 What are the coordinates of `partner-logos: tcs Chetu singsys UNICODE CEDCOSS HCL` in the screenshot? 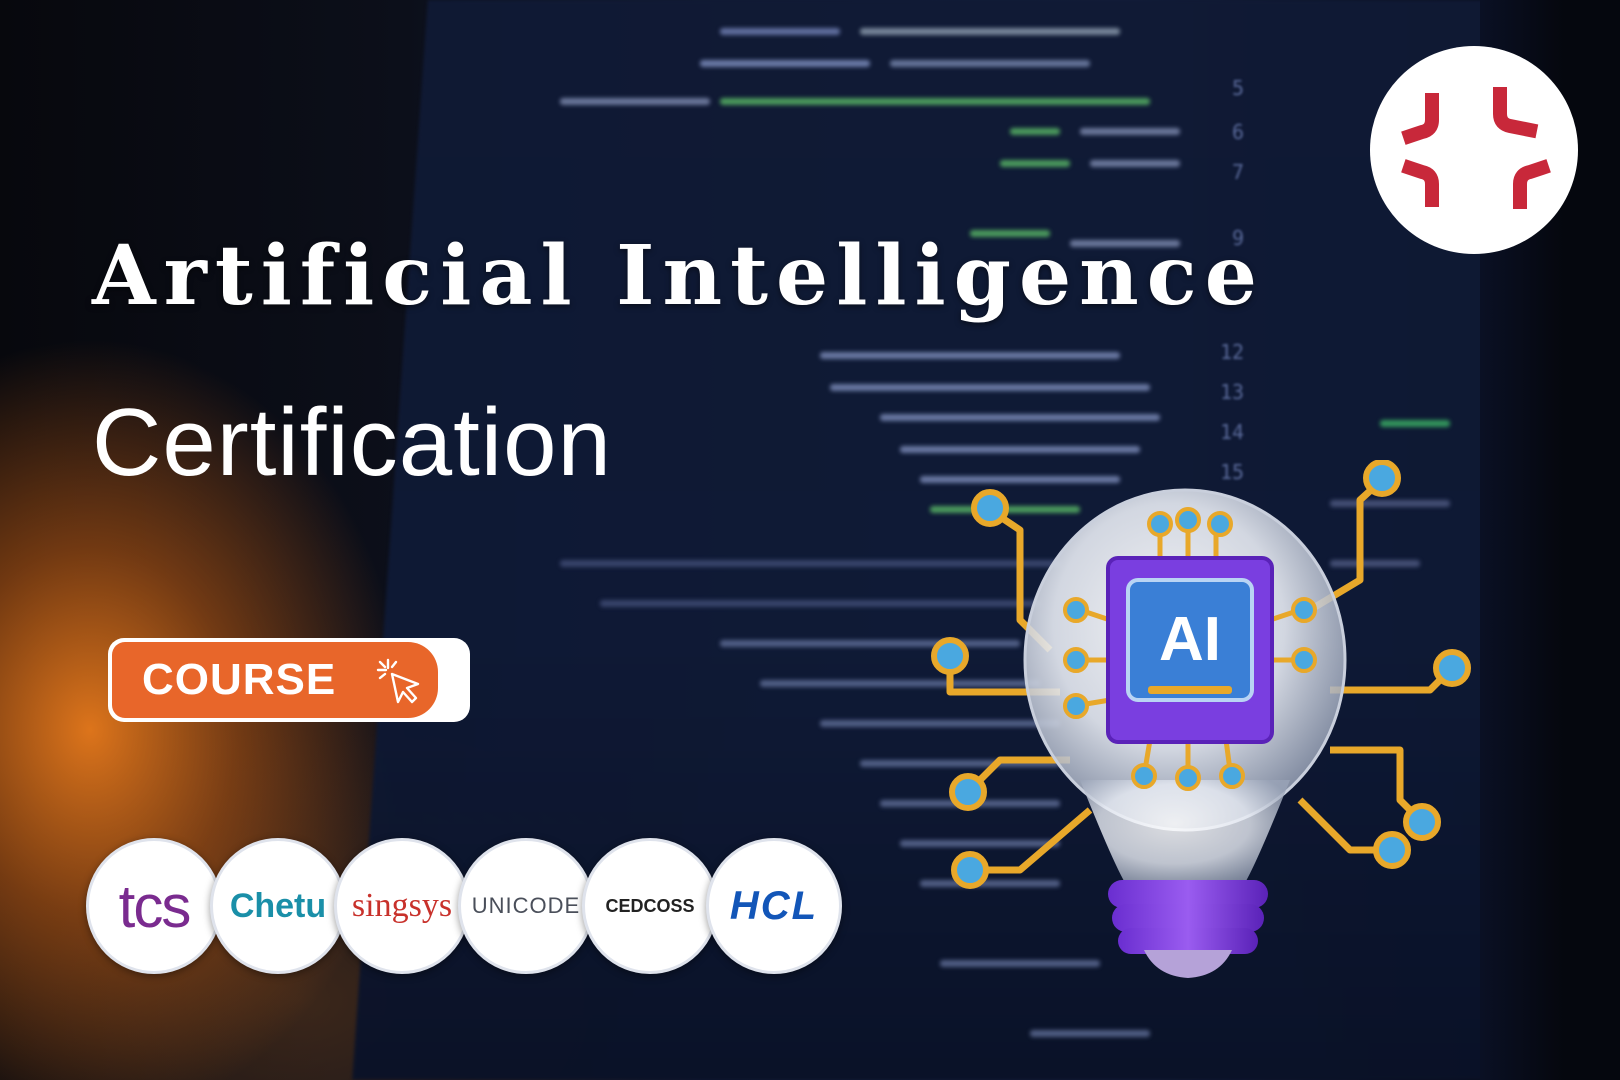 It's located at (476, 908).